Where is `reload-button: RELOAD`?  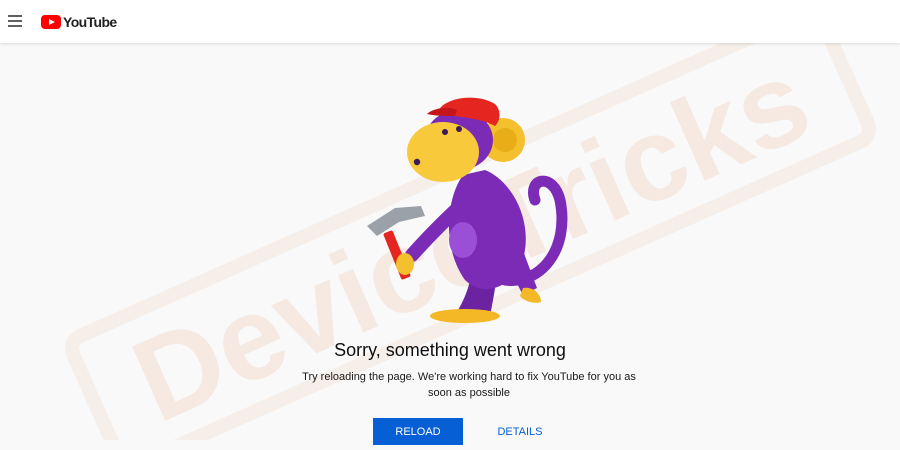 reload-button: RELOAD is located at coordinates (418, 431).